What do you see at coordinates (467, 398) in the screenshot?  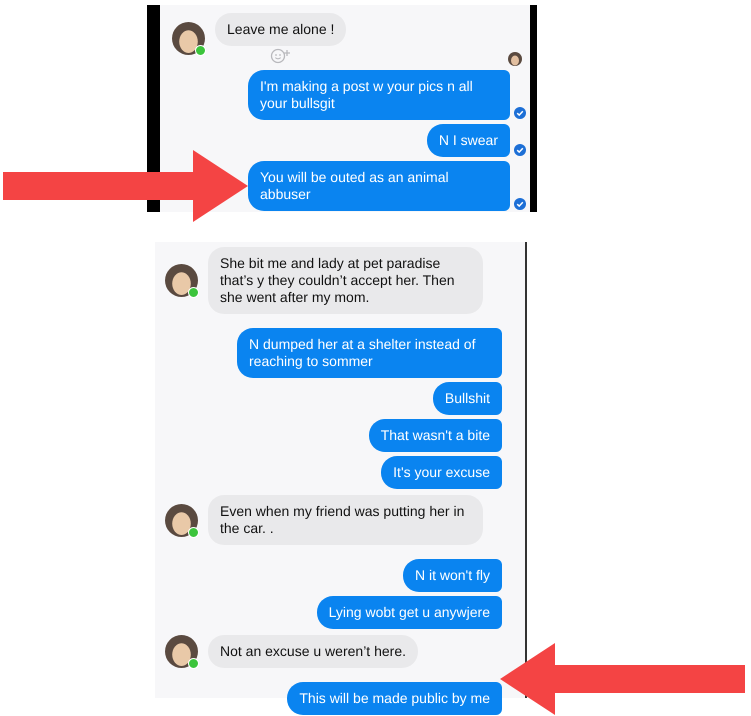 I see `sent-message: Bullshit` at bounding box center [467, 398].